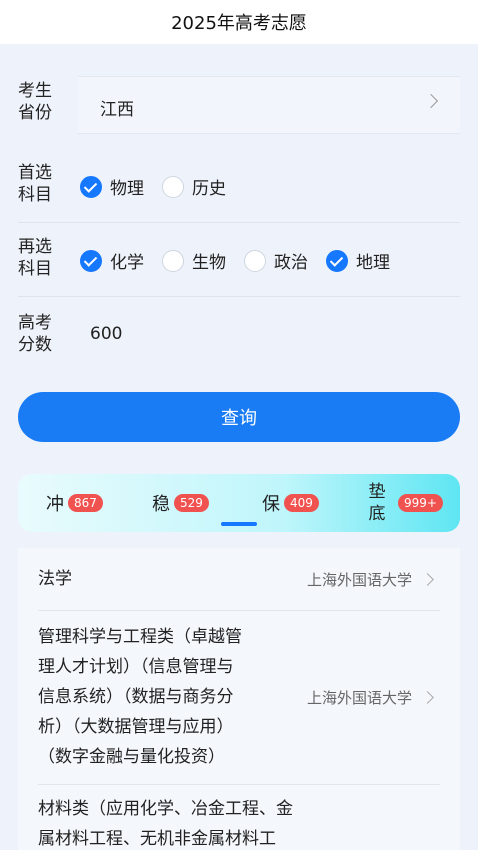  I want to click on province-label-line2: 省份, so click(35, 113).